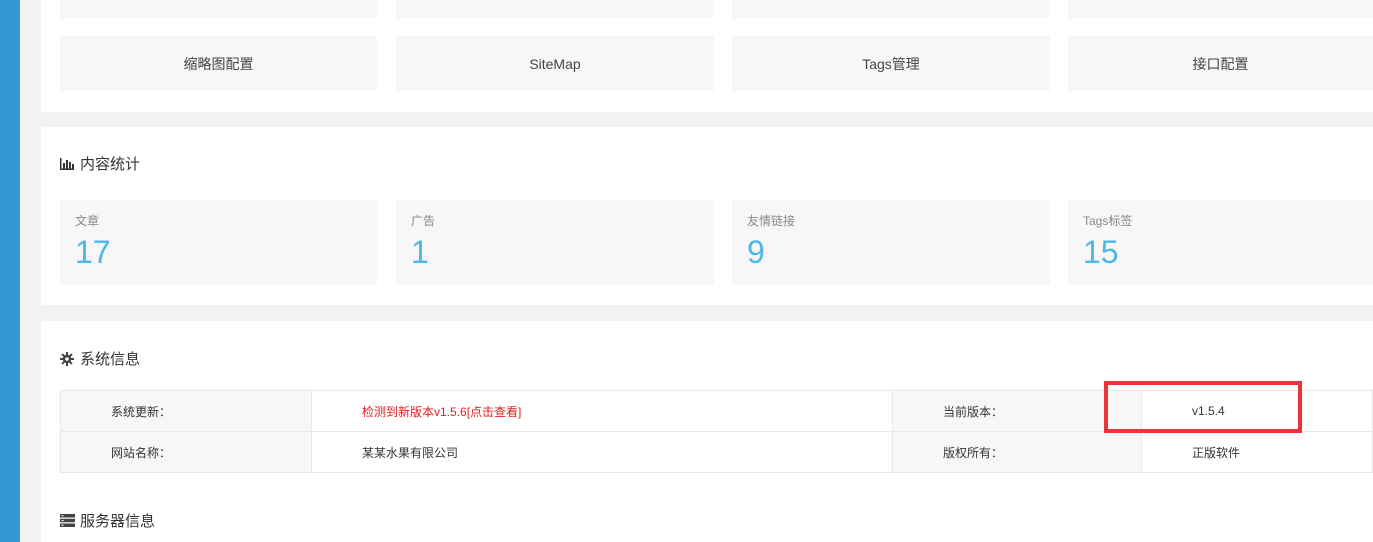 This screenshot has width=1373, height=542. What do you see at coordinates (420, 252) in the screenshot?
I see `stat-value: 1` at bounding box center [420, 252].